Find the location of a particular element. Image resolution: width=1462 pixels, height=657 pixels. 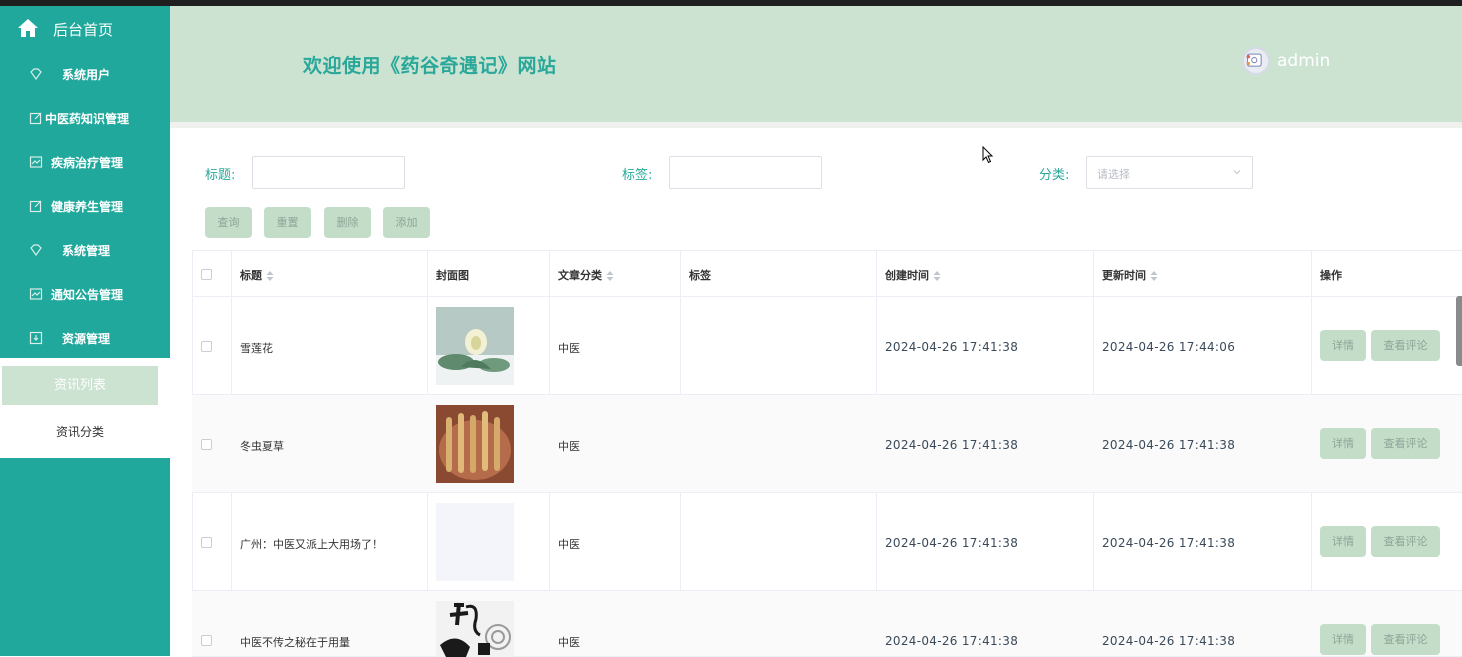

sidebar-item-health-wellness: 健康养生管理 is located at coordinates (85, 206).